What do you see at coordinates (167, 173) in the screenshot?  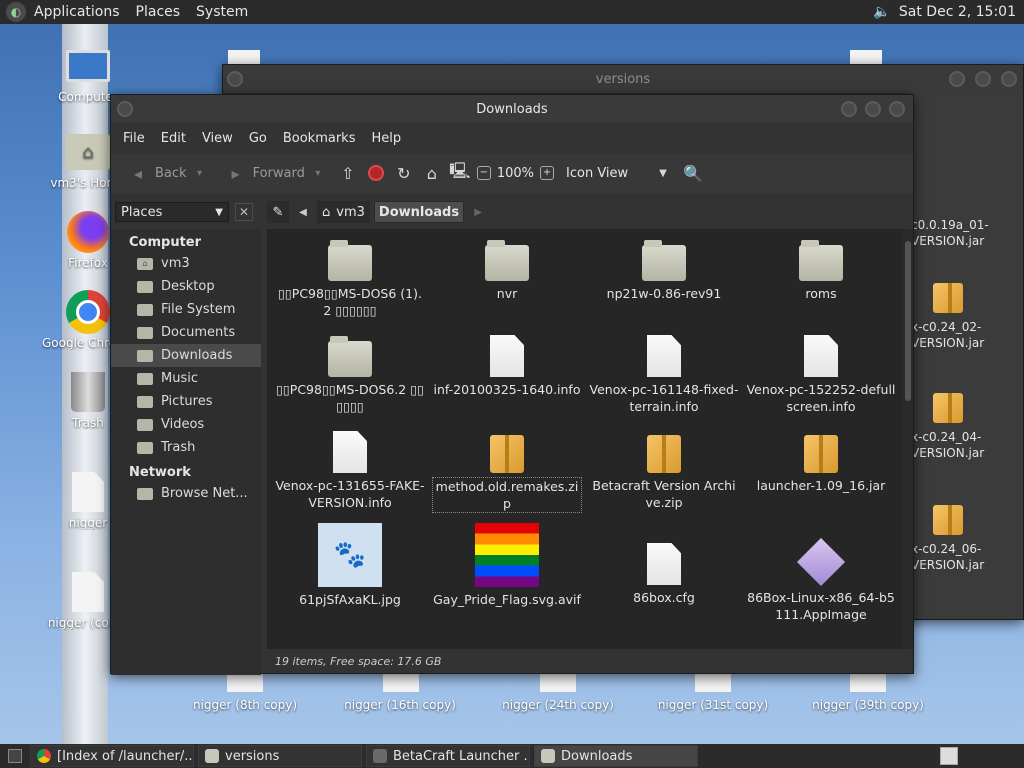 I see `back-button: ◂ Back ▾` at bounding box center [167, 173].